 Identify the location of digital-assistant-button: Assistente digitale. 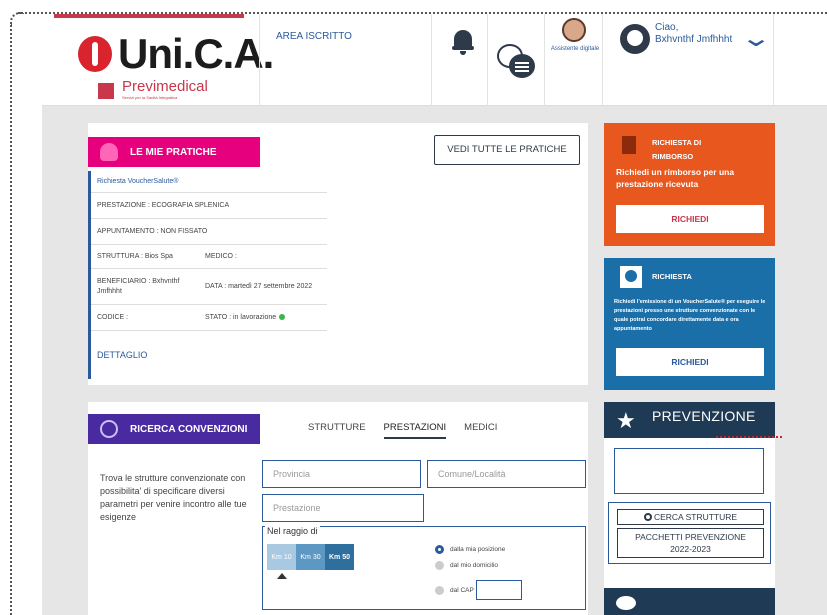
(573, 43).